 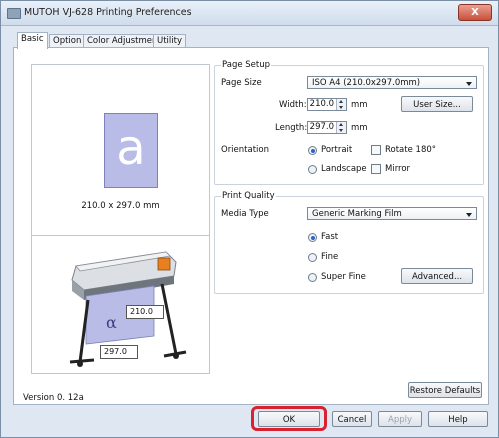 I want to click on page-preview: a 210.0 x 297.0 mm, so click(x=120, y=151).